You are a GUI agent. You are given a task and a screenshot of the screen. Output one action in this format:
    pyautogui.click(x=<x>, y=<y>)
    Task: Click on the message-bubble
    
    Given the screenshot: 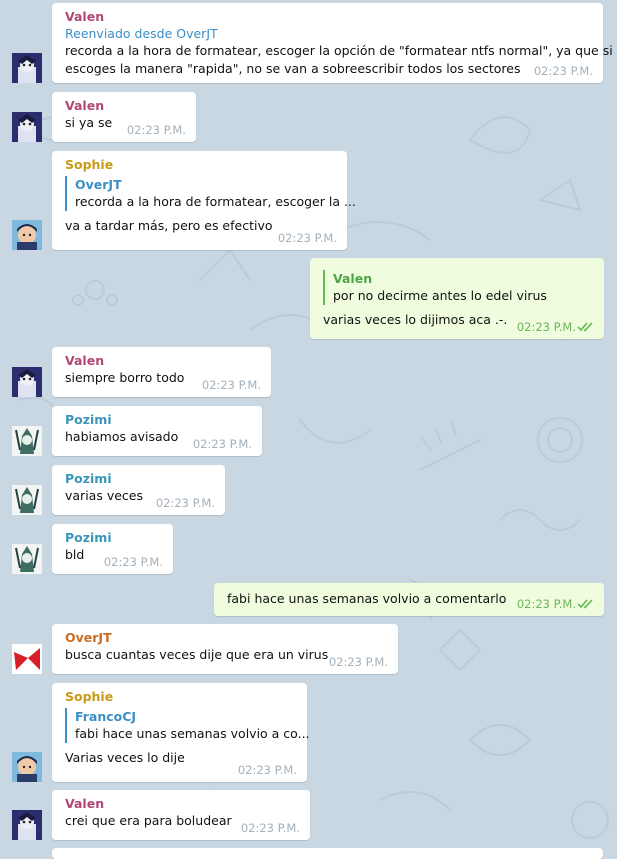 What is the action you would take?
    pyautogui.click(x=327, y=853)
    